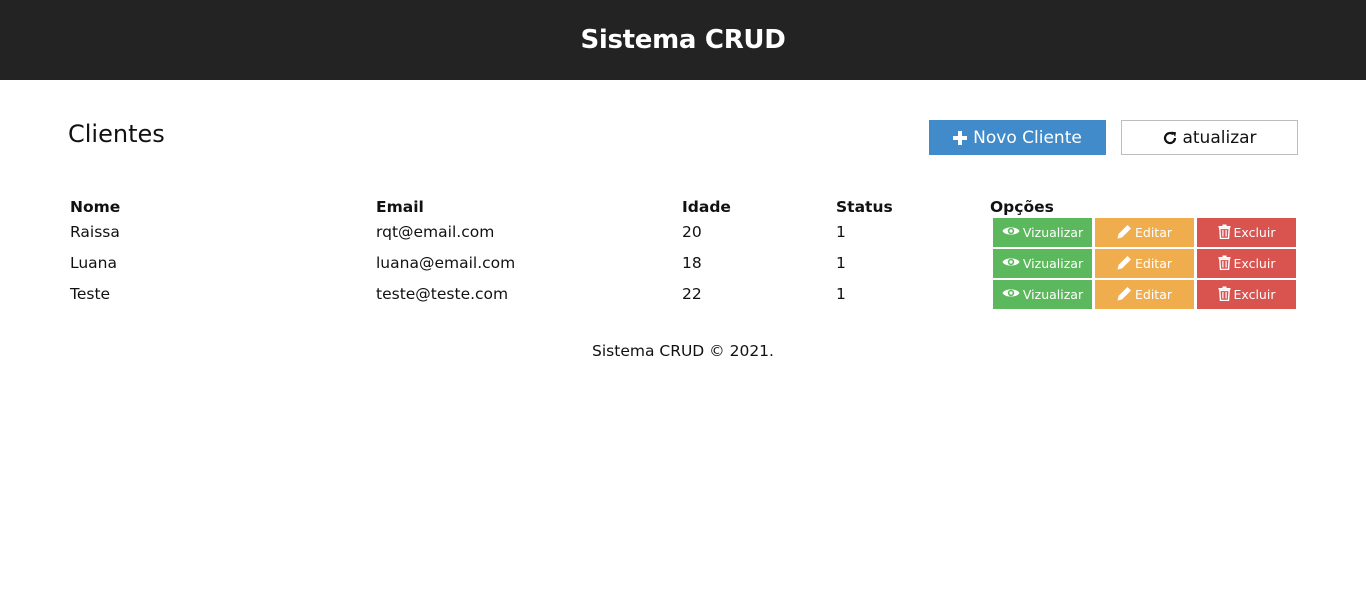 Image resolution: width=1366 pixels, height=600 pixels. What do you see at coordinates (400, 207) in the screenshot?
I see `column-header-email: Email` at bounding box center [400, 207].